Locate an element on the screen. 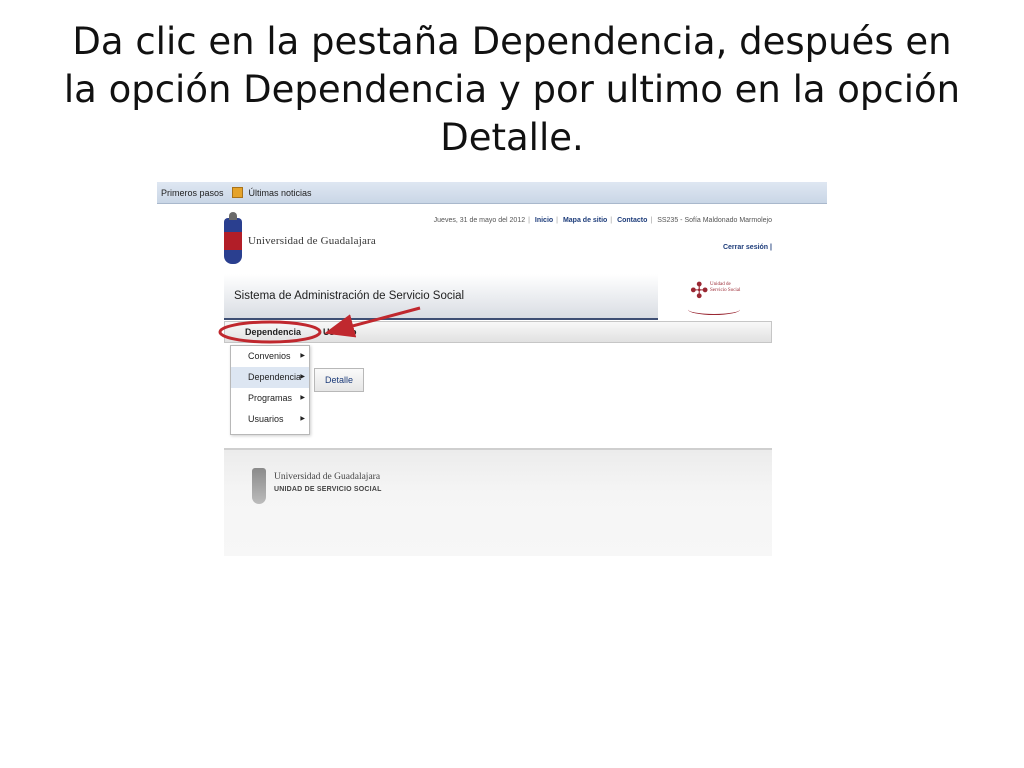 The width and height of the screenshot is (1024, 768). menu-item-convenios: Convenios ▶ is located at coordinates (270, 356).